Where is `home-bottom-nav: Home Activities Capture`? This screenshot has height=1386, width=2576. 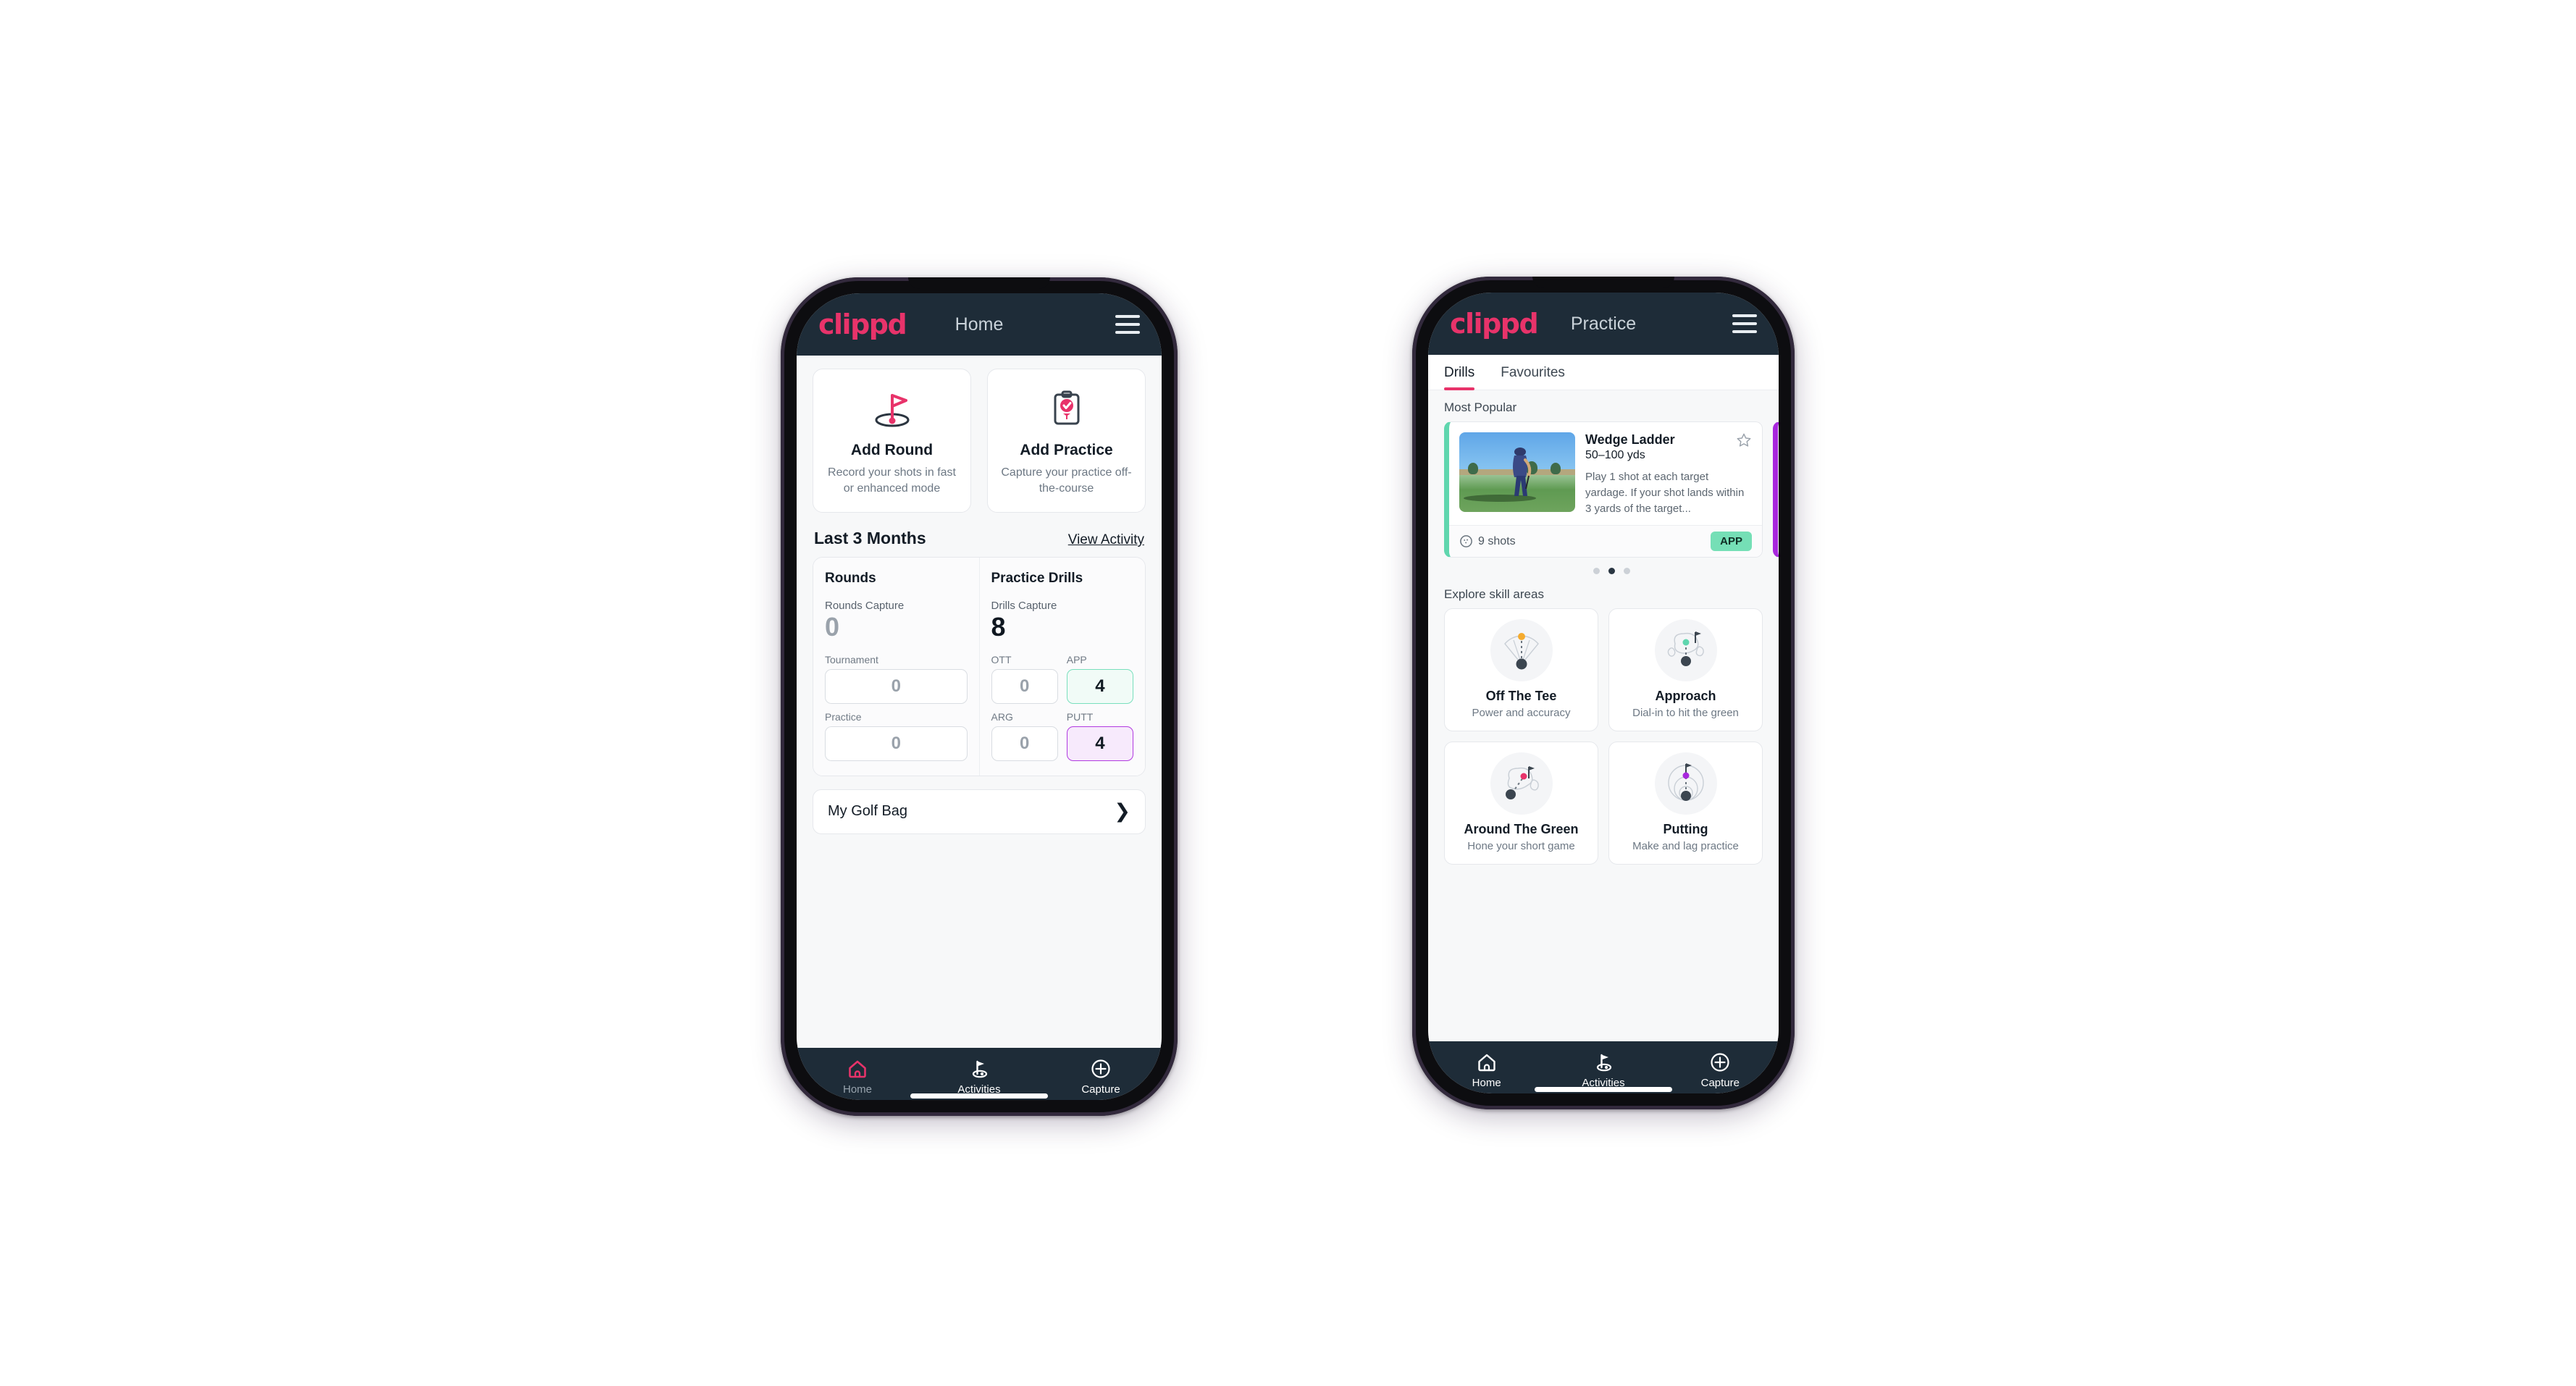
home-bottom-nav: Home Activities Capture is located at coordinates (979, 1074).